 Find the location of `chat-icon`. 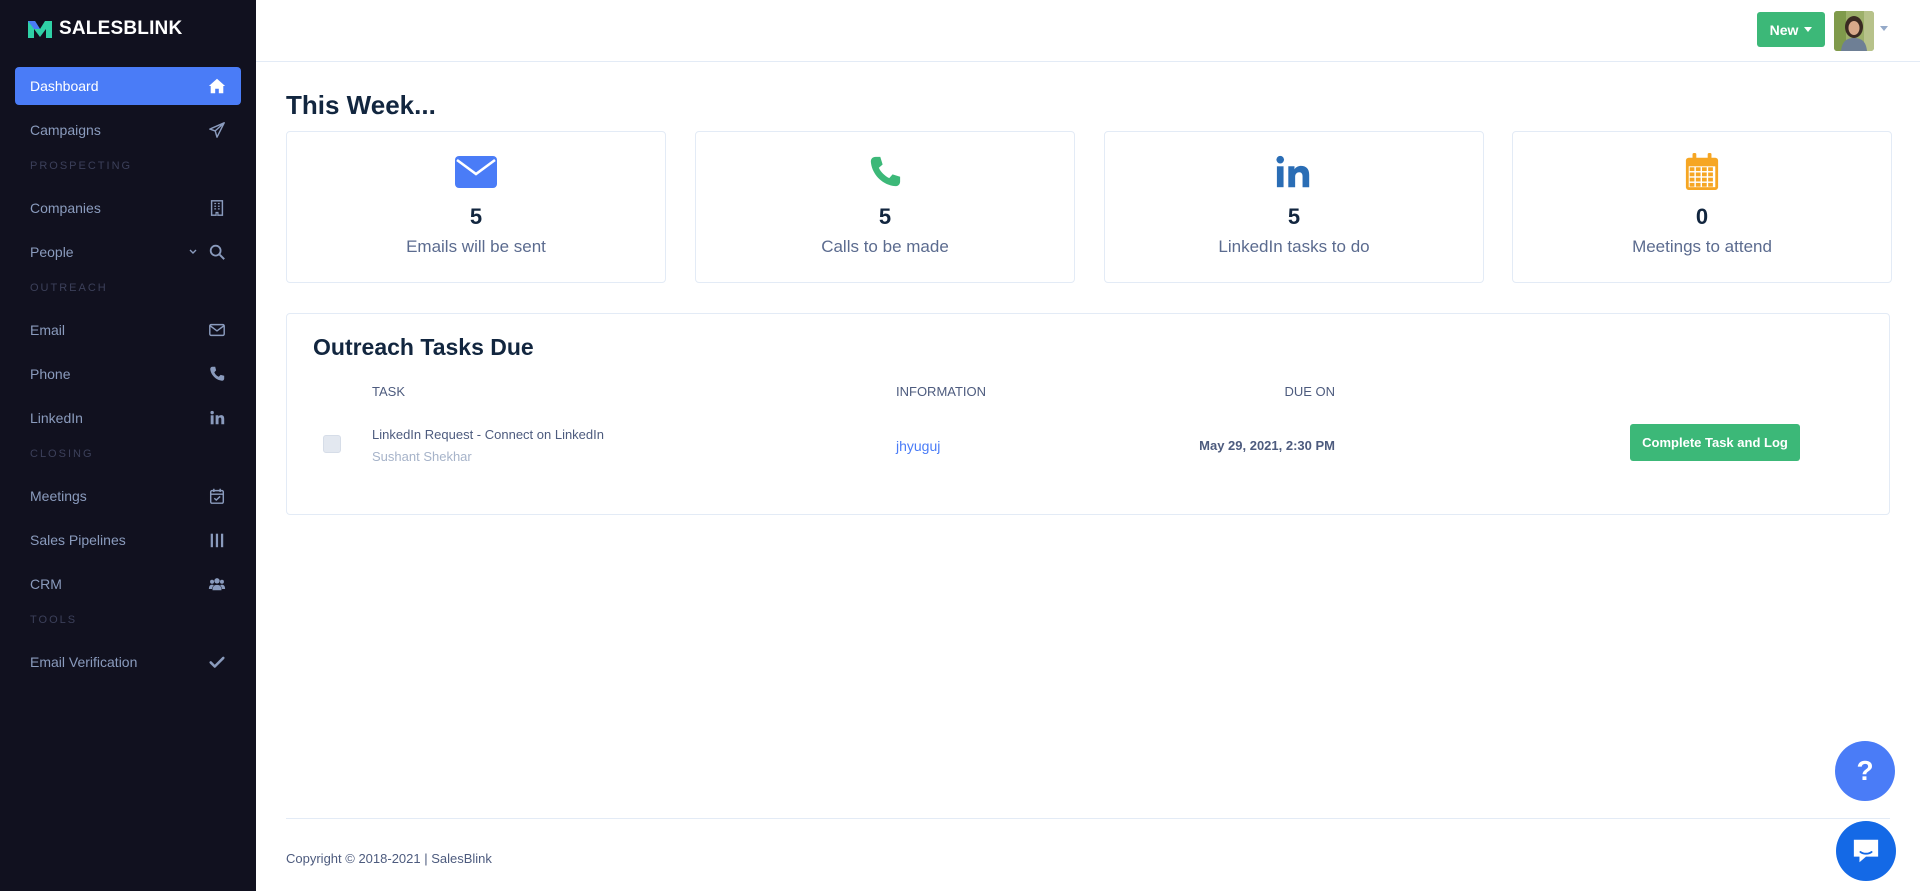

chat-icon is located at coordinates (1866, 851).